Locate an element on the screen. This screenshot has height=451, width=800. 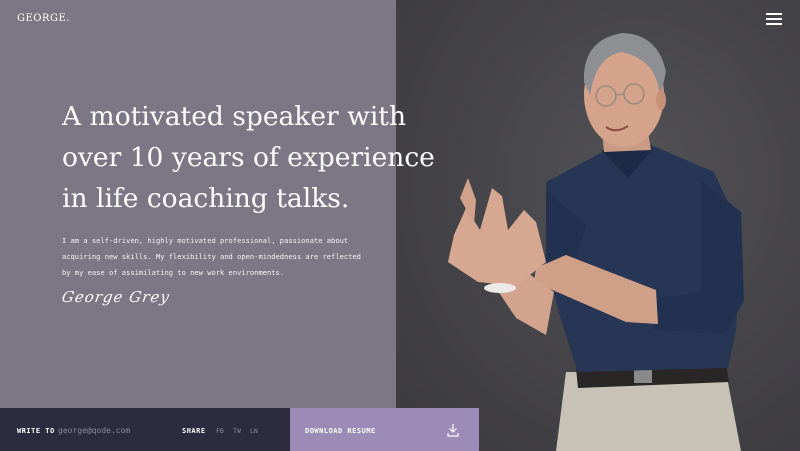
download-resume-button: DOWNLOAD RESUME is located at coordinates (384, 429).